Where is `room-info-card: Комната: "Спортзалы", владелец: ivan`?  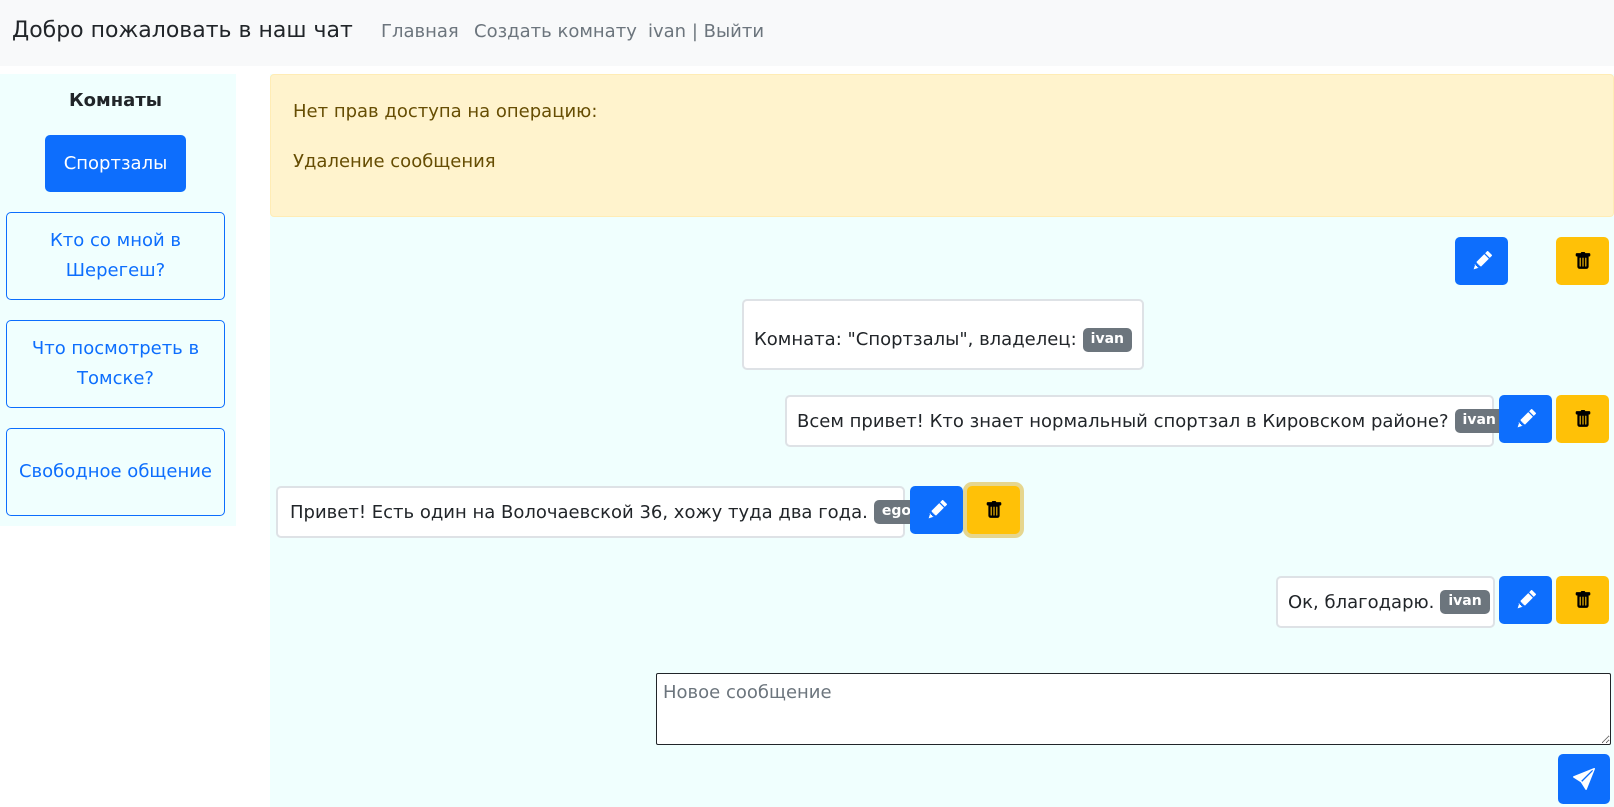
room-info-card: Комната: "Спортзалы", владелец: ivan is located at coordinates (943, 334).